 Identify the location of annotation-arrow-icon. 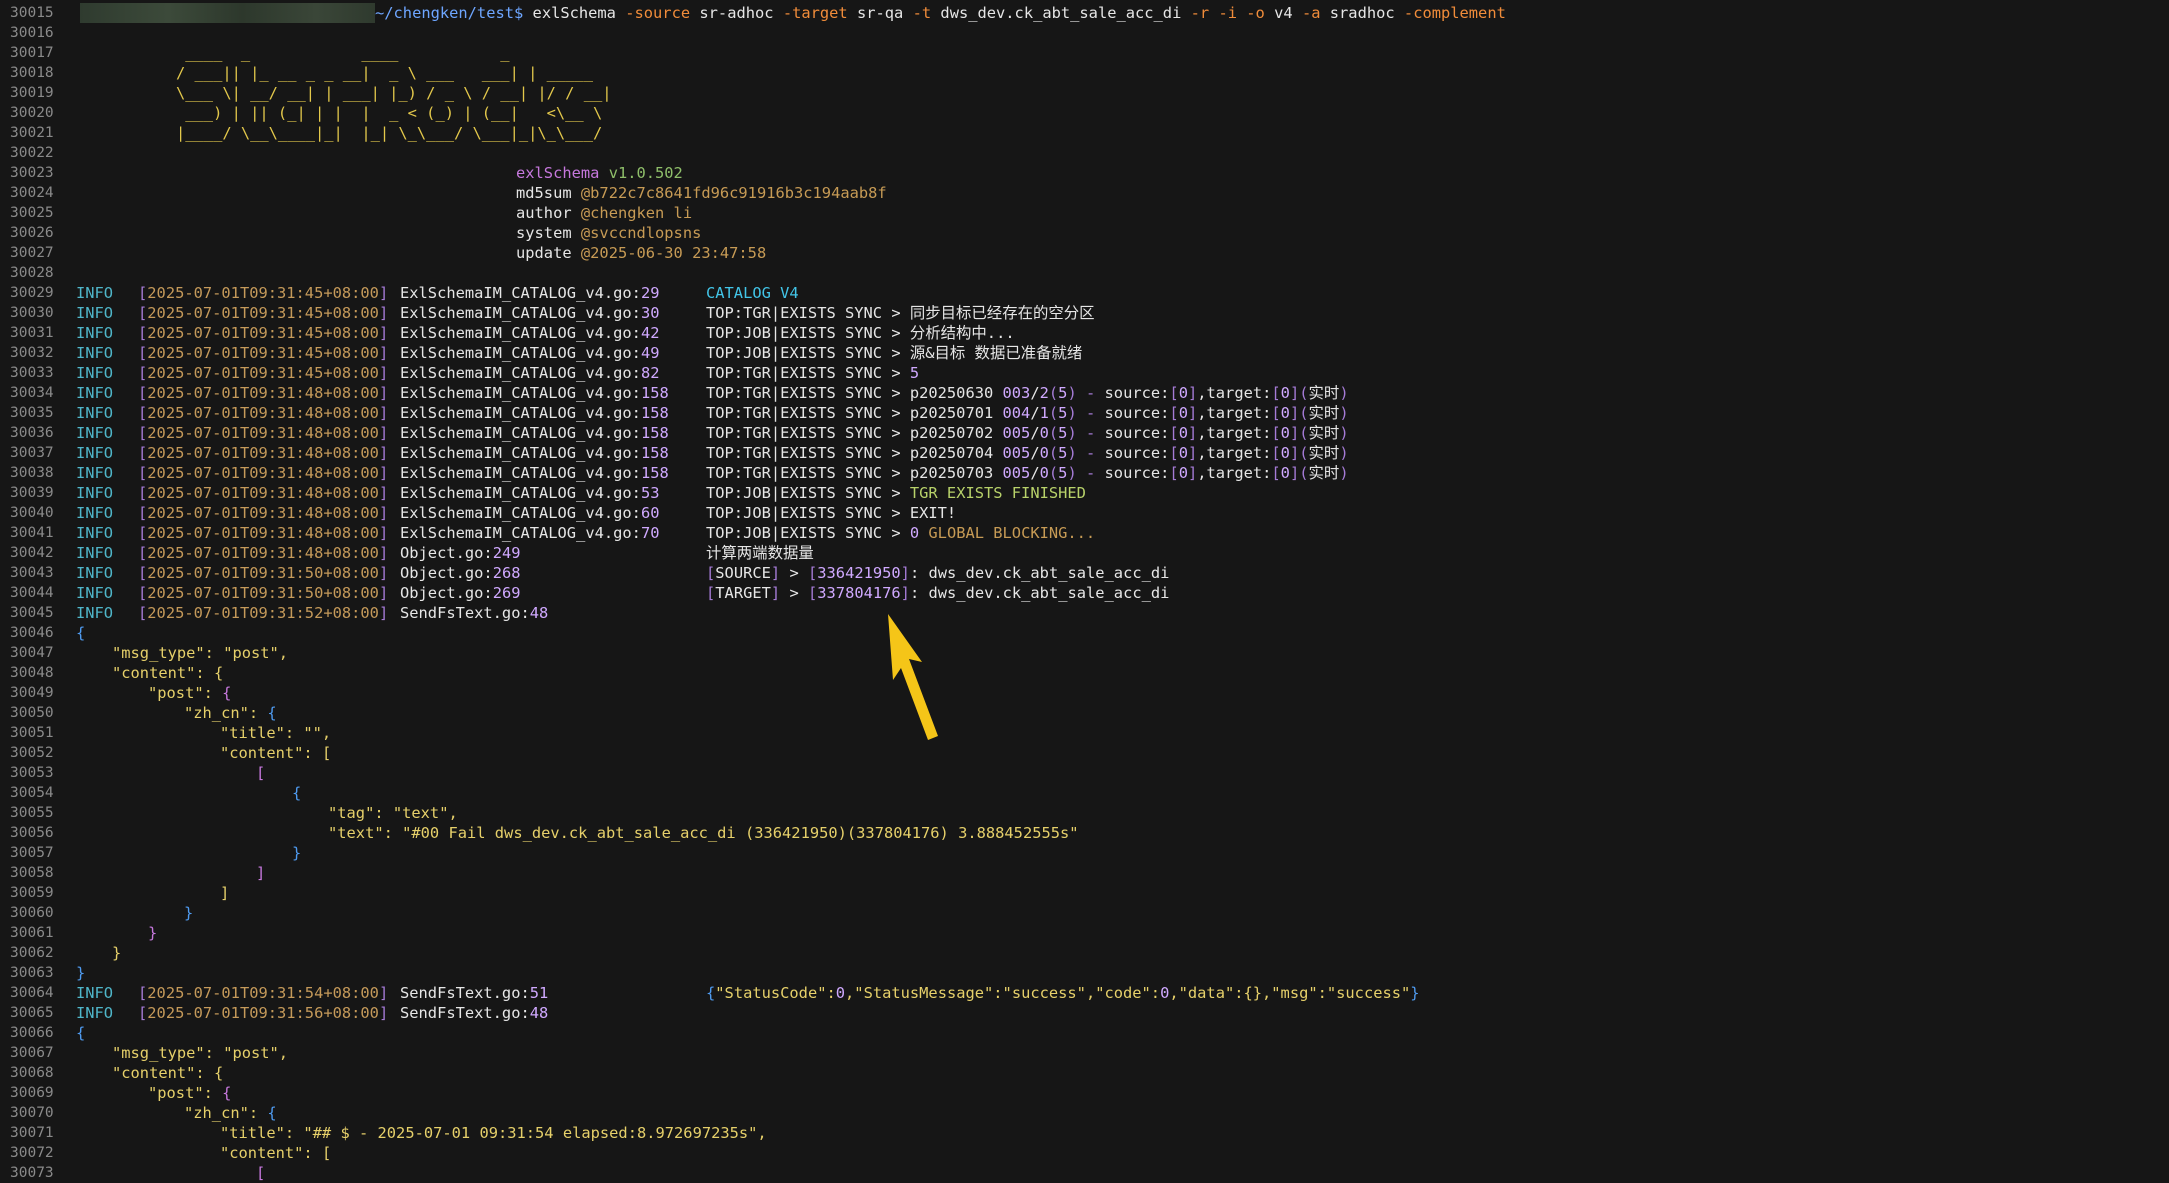
(913, 677).